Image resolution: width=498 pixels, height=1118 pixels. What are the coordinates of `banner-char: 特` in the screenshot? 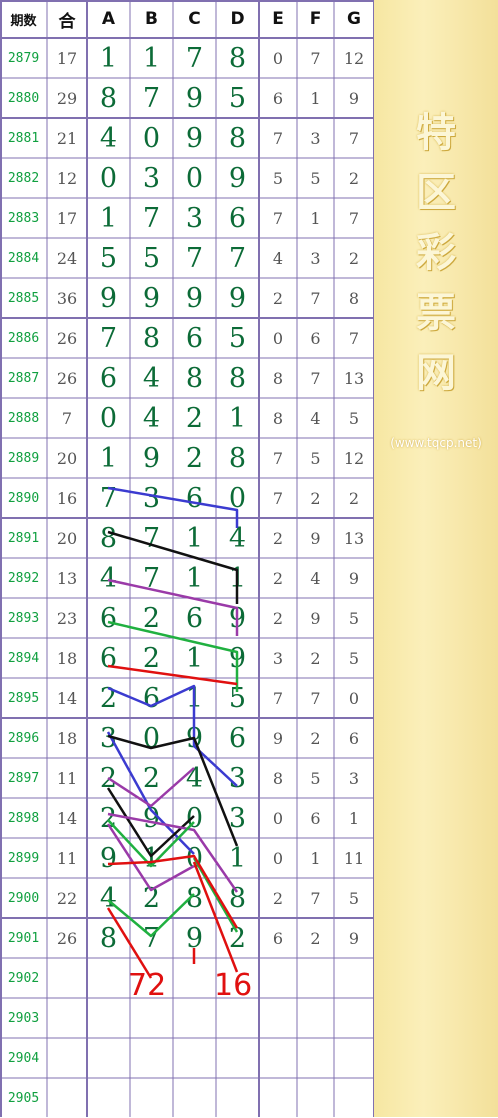 It's located at (436, 133).